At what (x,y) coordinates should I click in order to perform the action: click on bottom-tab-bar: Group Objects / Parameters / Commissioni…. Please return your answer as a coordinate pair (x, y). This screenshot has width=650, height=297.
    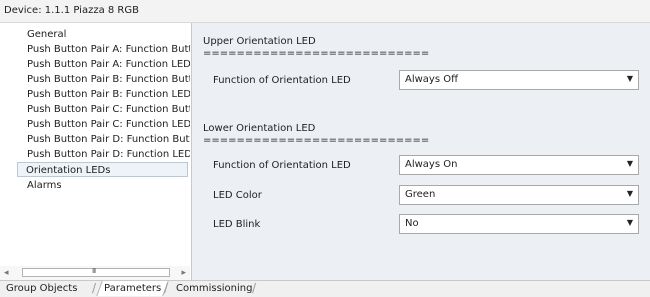
    Looking at the image, I should click on (325, 288).